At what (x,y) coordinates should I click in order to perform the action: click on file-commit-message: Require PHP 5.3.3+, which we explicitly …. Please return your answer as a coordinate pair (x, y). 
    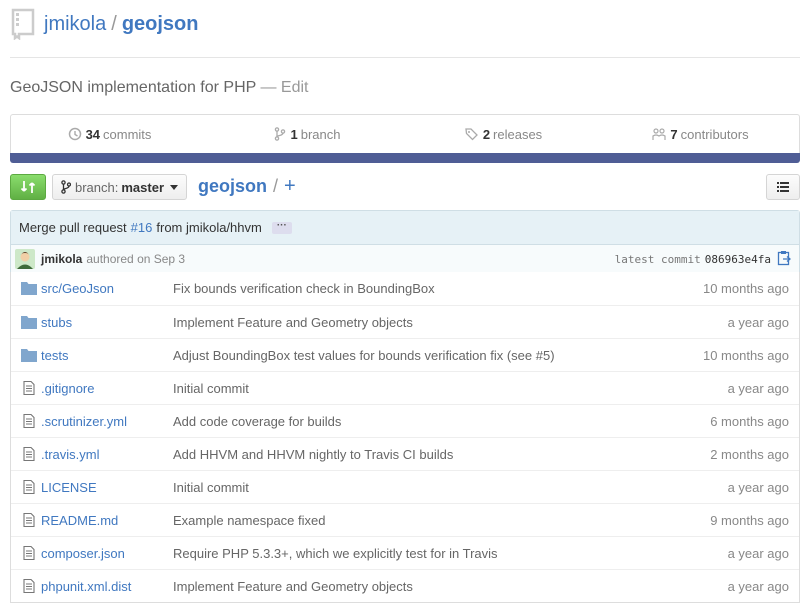
    Looking at the image, I should click on (335, 553).